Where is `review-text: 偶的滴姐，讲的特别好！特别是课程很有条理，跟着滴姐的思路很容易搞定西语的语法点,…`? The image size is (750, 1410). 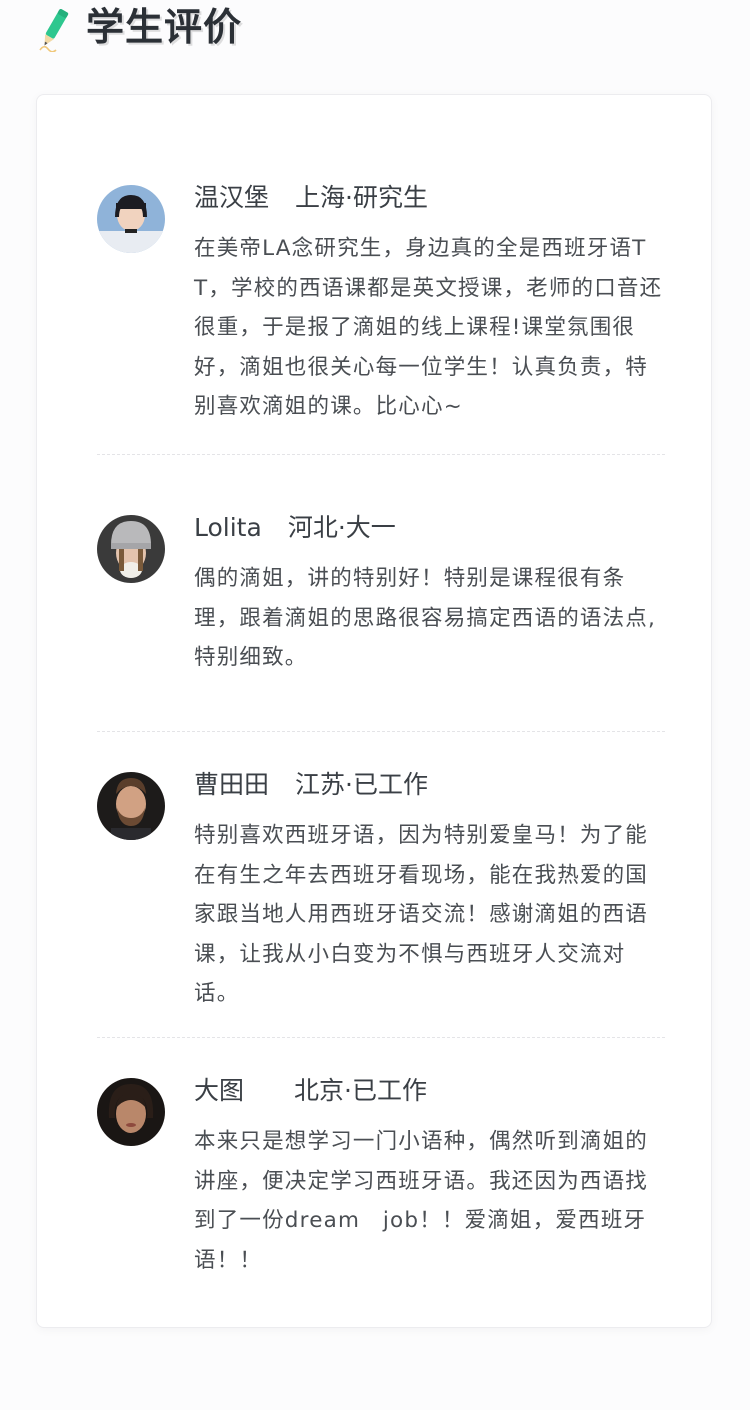 review-text: 偶的滴姐，讲的特别好！特别是课程很有条理，跟着滴姐的思路很容易搞定西语的语法点,… is located at coordinates (425, 618).